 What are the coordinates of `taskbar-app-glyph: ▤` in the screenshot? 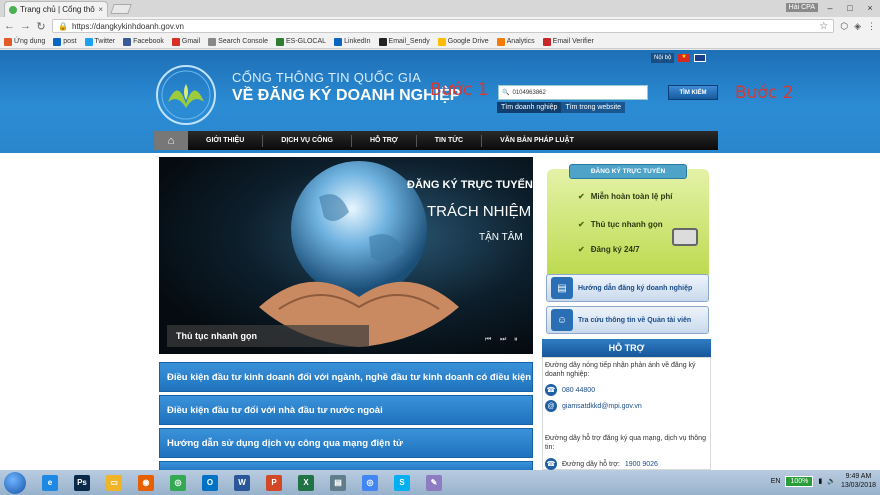 It's located at (338, 482).